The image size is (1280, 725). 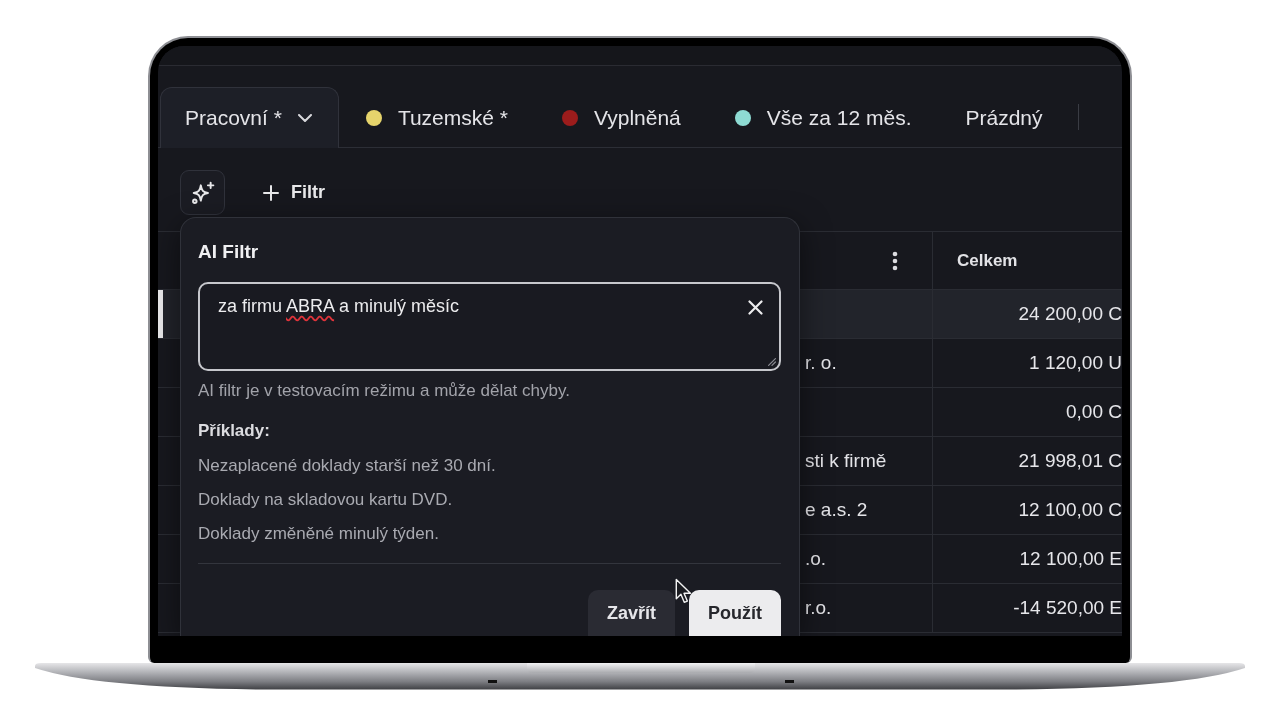 What do you see at coordinates (818, 608) in the screenshot?
I see `row-label: r.o.` at bounding box center [818, 608].